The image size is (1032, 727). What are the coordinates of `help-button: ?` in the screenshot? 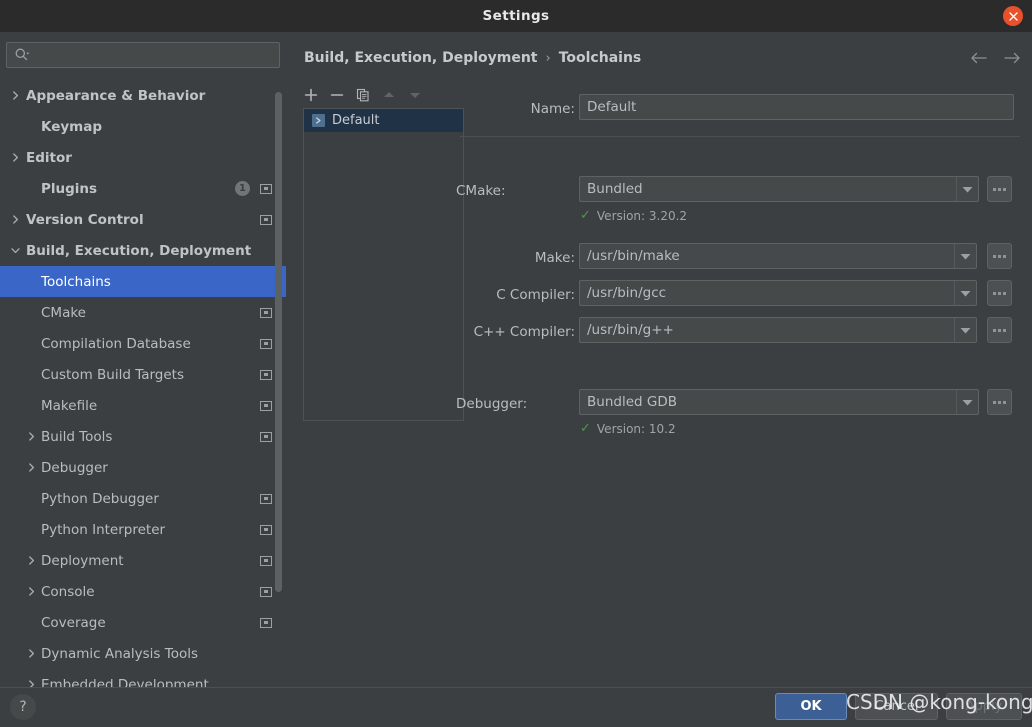 It's located at (23, 707).